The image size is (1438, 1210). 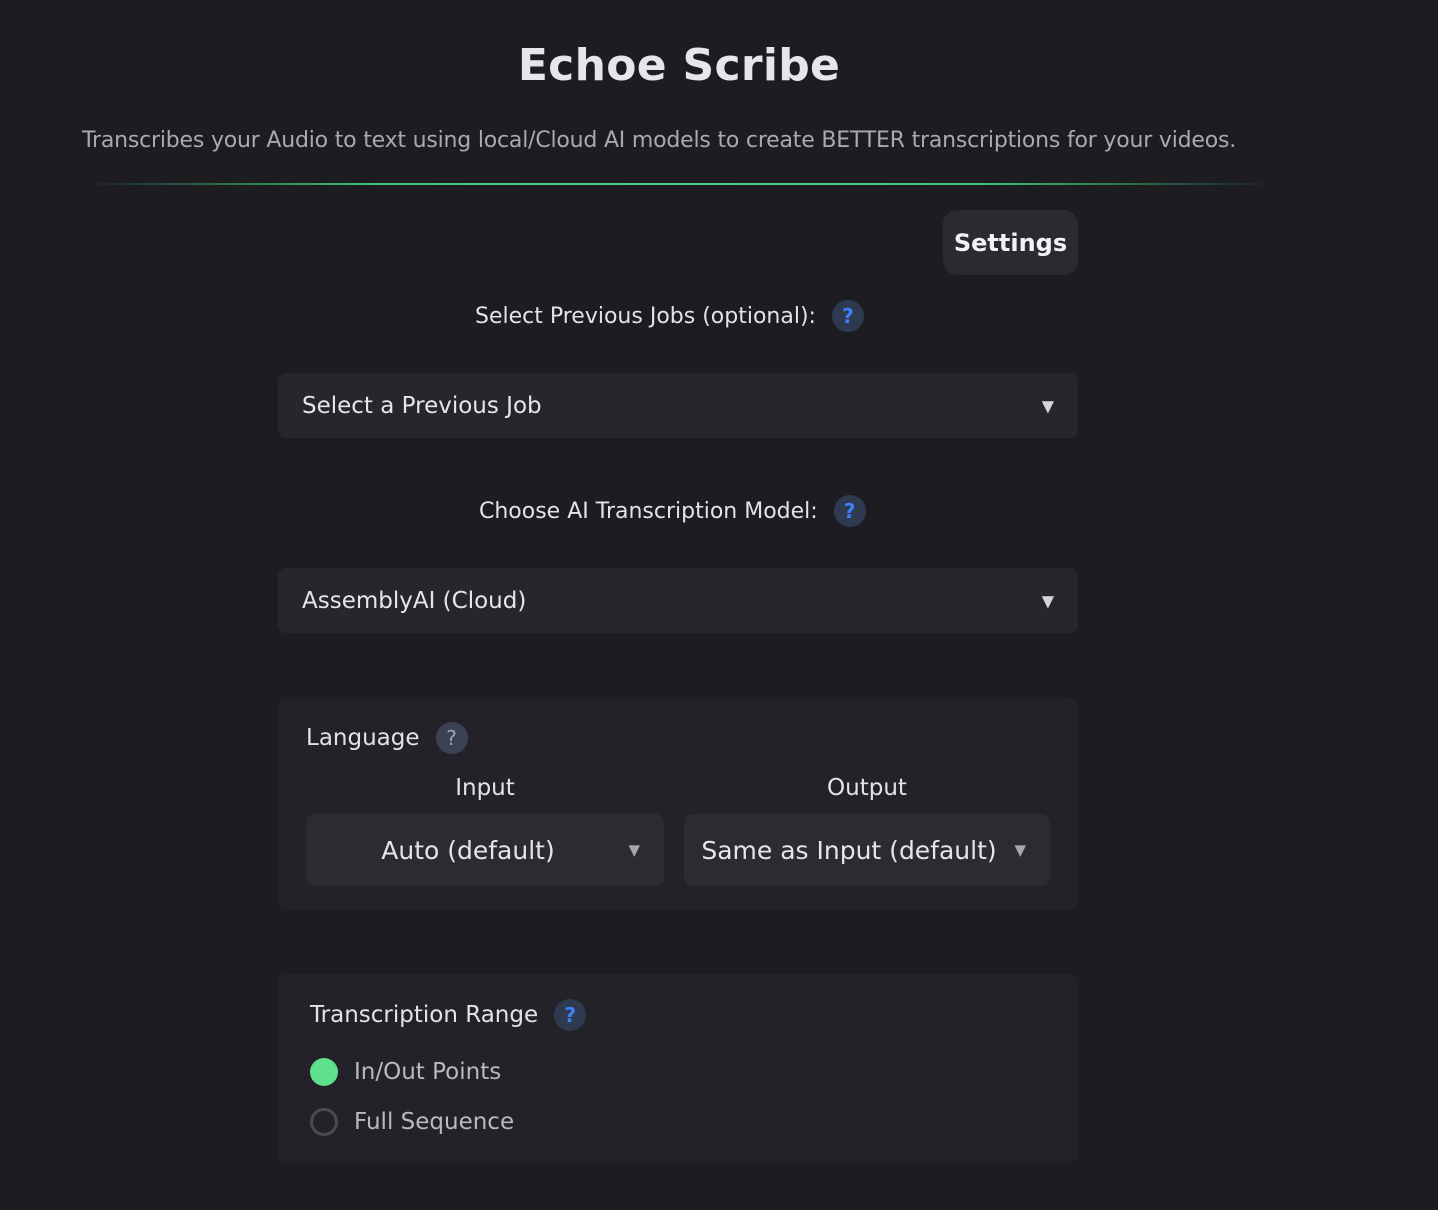 I want to click on range-help-icon: ?, so click(x=570, y=1015).